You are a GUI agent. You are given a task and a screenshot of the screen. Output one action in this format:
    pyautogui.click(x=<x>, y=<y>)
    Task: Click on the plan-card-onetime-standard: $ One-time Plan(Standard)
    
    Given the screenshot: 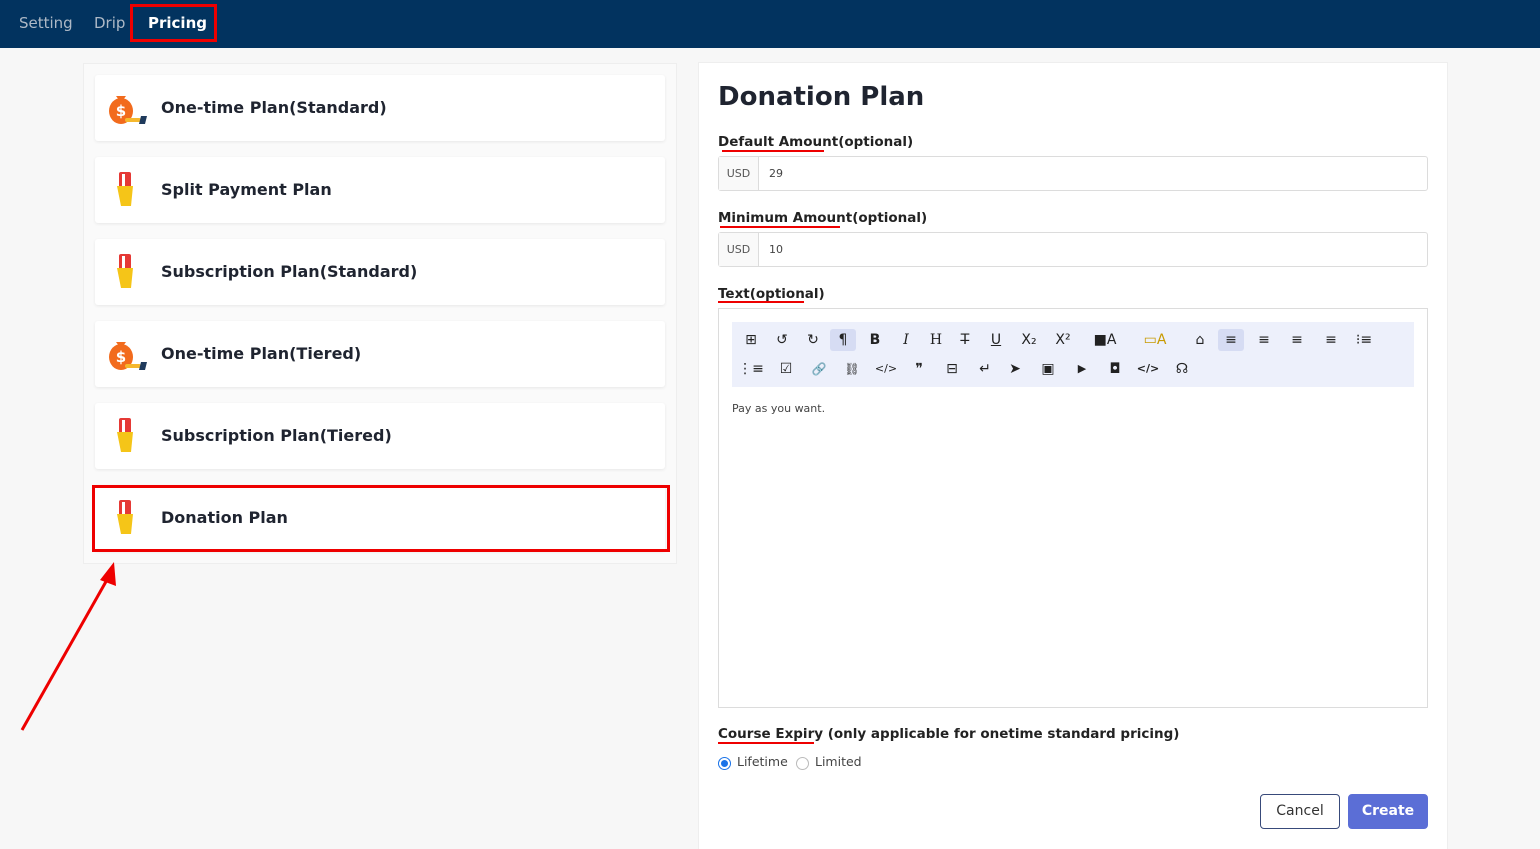 What is the action you would take?
    pyautogui.click(x=380, y=108)
    